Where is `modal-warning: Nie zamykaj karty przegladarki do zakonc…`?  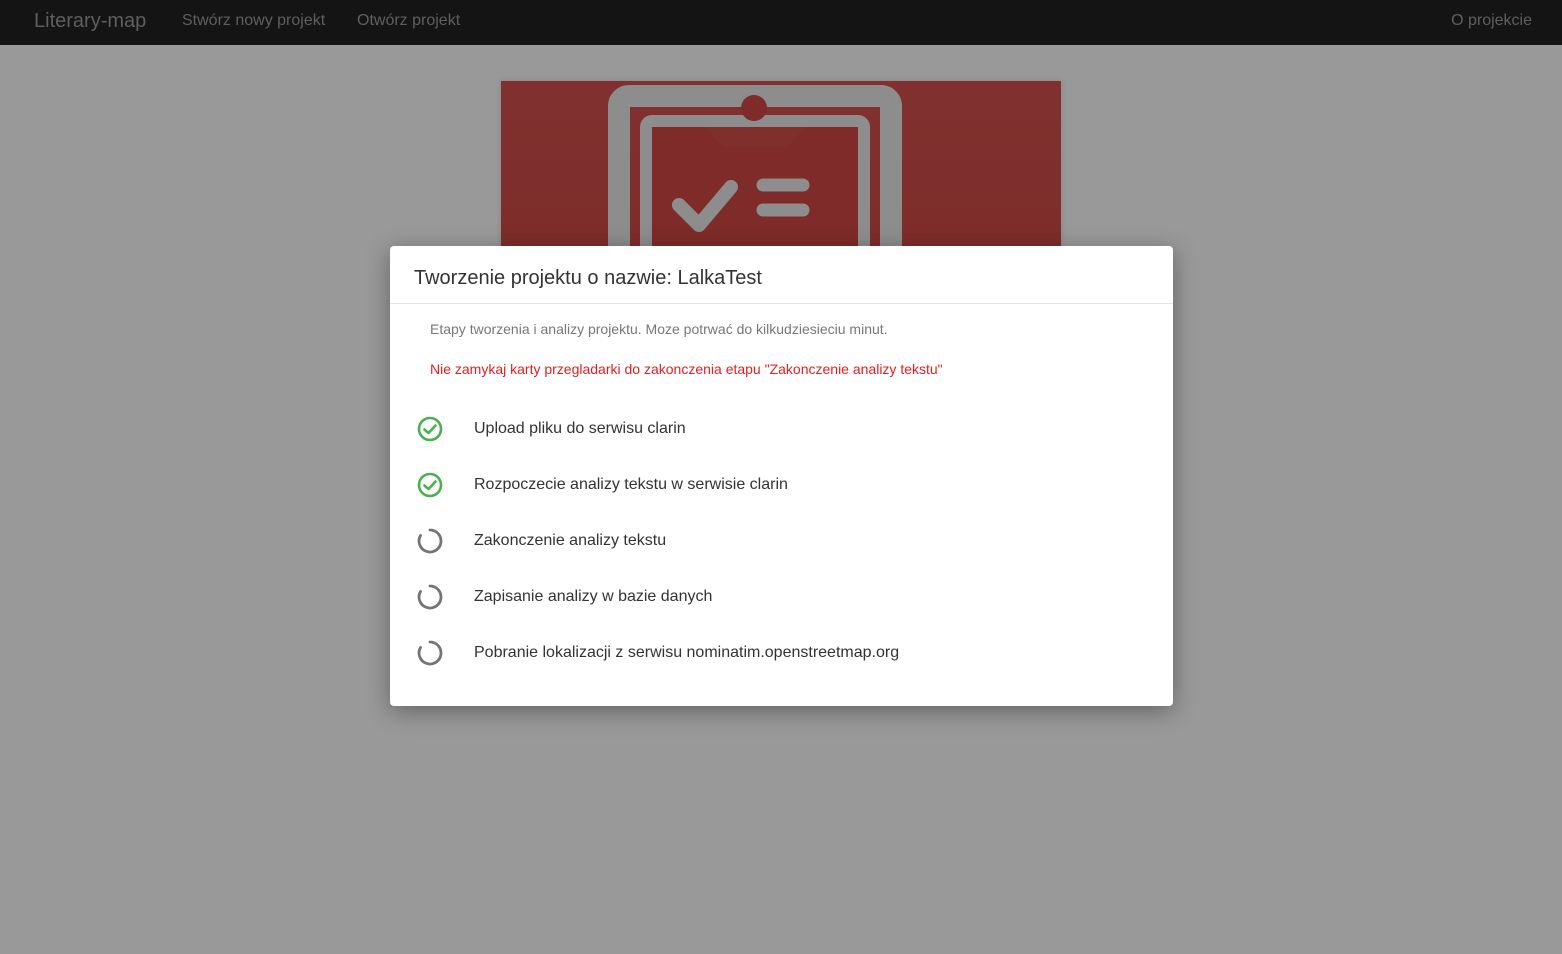
modal-warning: Nie zamykaj karty przegladarki do zakonc… is located at coordinates (686, 369).